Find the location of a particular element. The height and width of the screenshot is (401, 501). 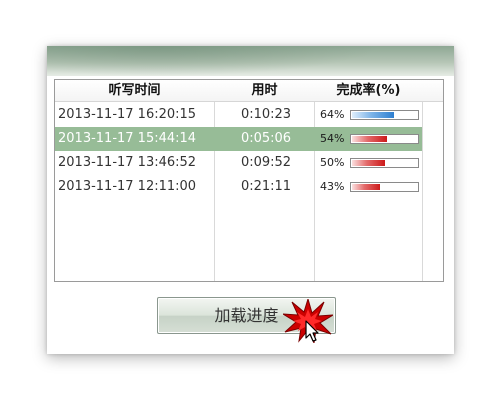

row-time: 2013-11-17 12:11:00 is located at coordinates (127, 186).